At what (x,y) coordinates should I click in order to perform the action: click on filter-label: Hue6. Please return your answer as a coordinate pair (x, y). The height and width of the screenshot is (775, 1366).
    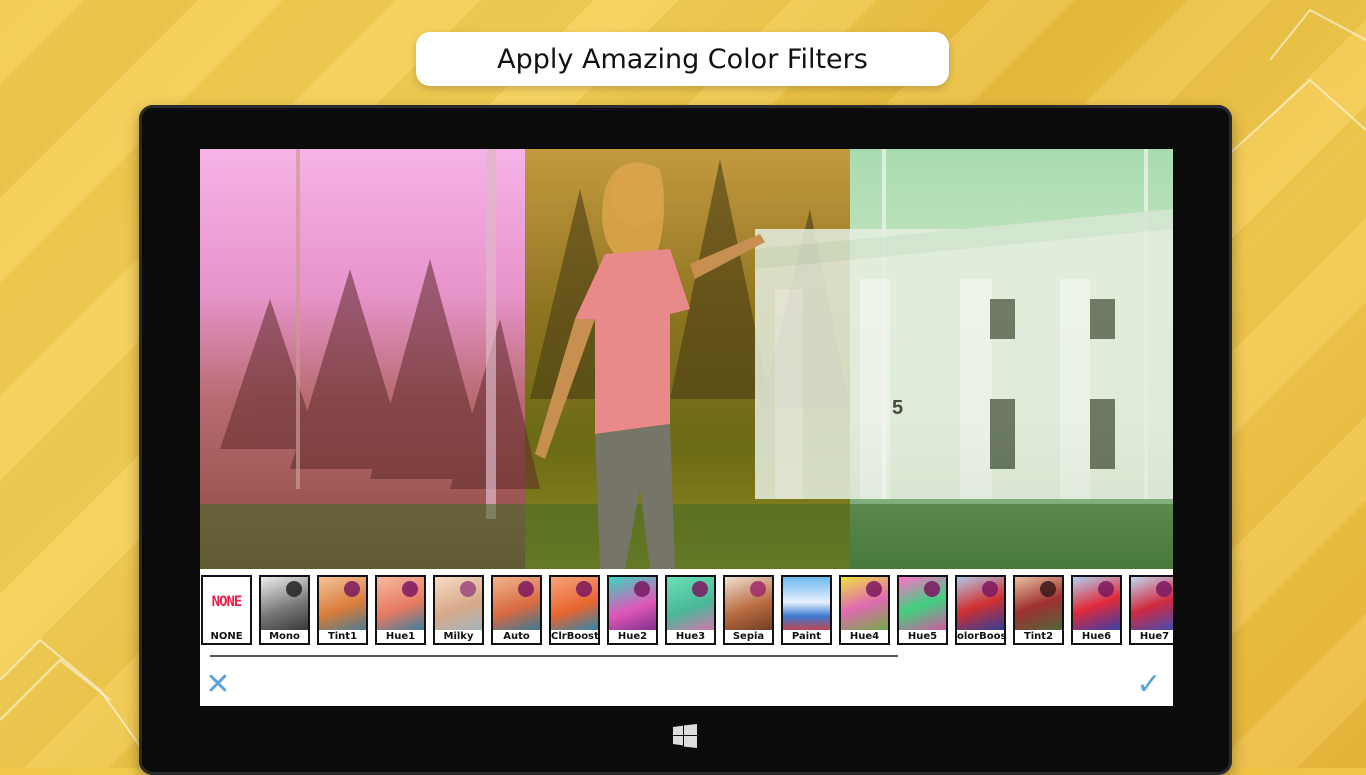
    Looking at the image, I should click on (1096, 636).